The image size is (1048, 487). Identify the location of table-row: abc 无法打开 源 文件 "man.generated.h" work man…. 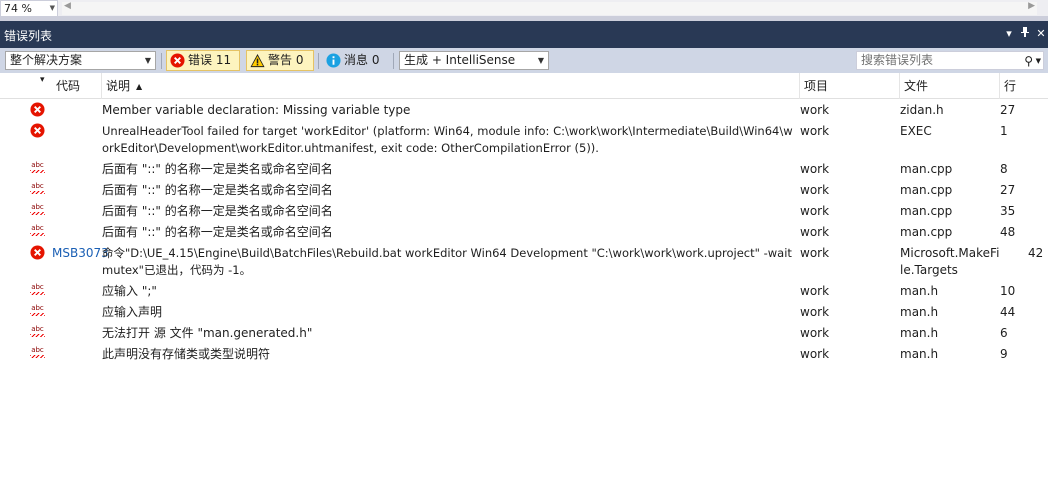
(524, 333).